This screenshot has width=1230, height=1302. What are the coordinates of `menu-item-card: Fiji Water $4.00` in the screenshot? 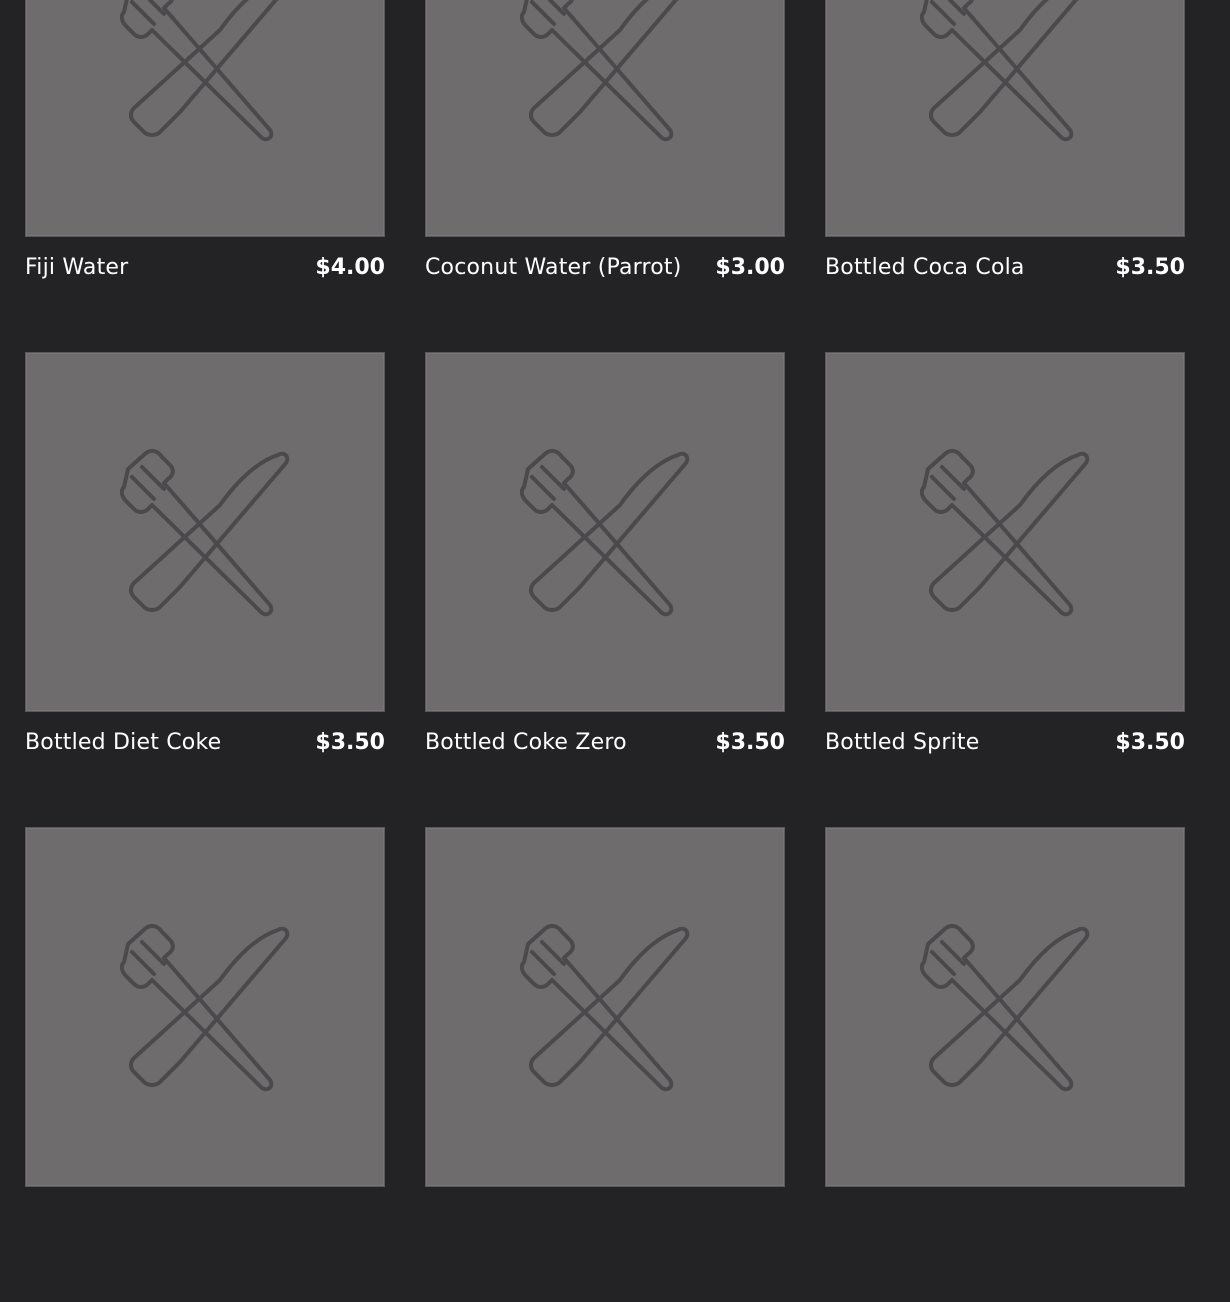 It's located at (205, 176).